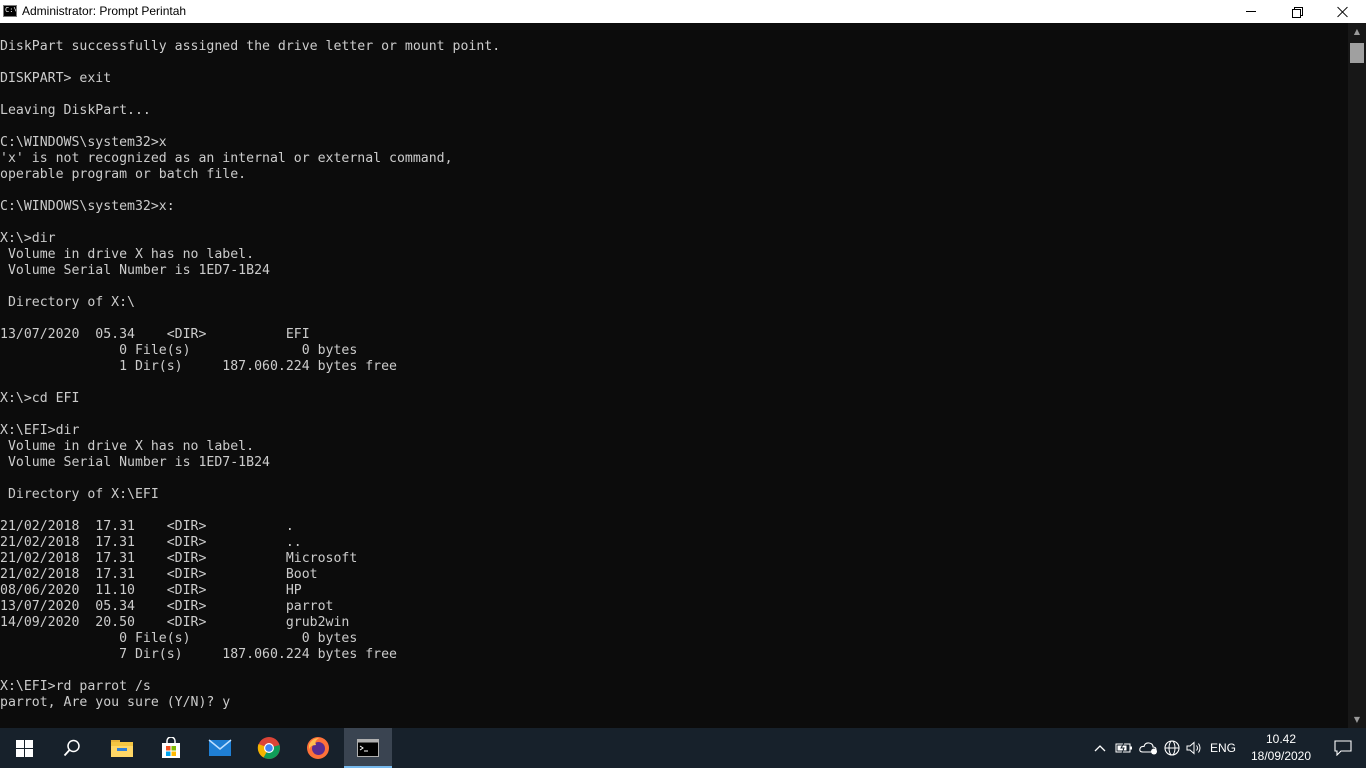 This screenshot has height=768, width=1366. Describe the element at coordinates (155, 334) in the screenshot. I see `console-line: 13/07/2020 05.34 <DIR> EFI` at that location.